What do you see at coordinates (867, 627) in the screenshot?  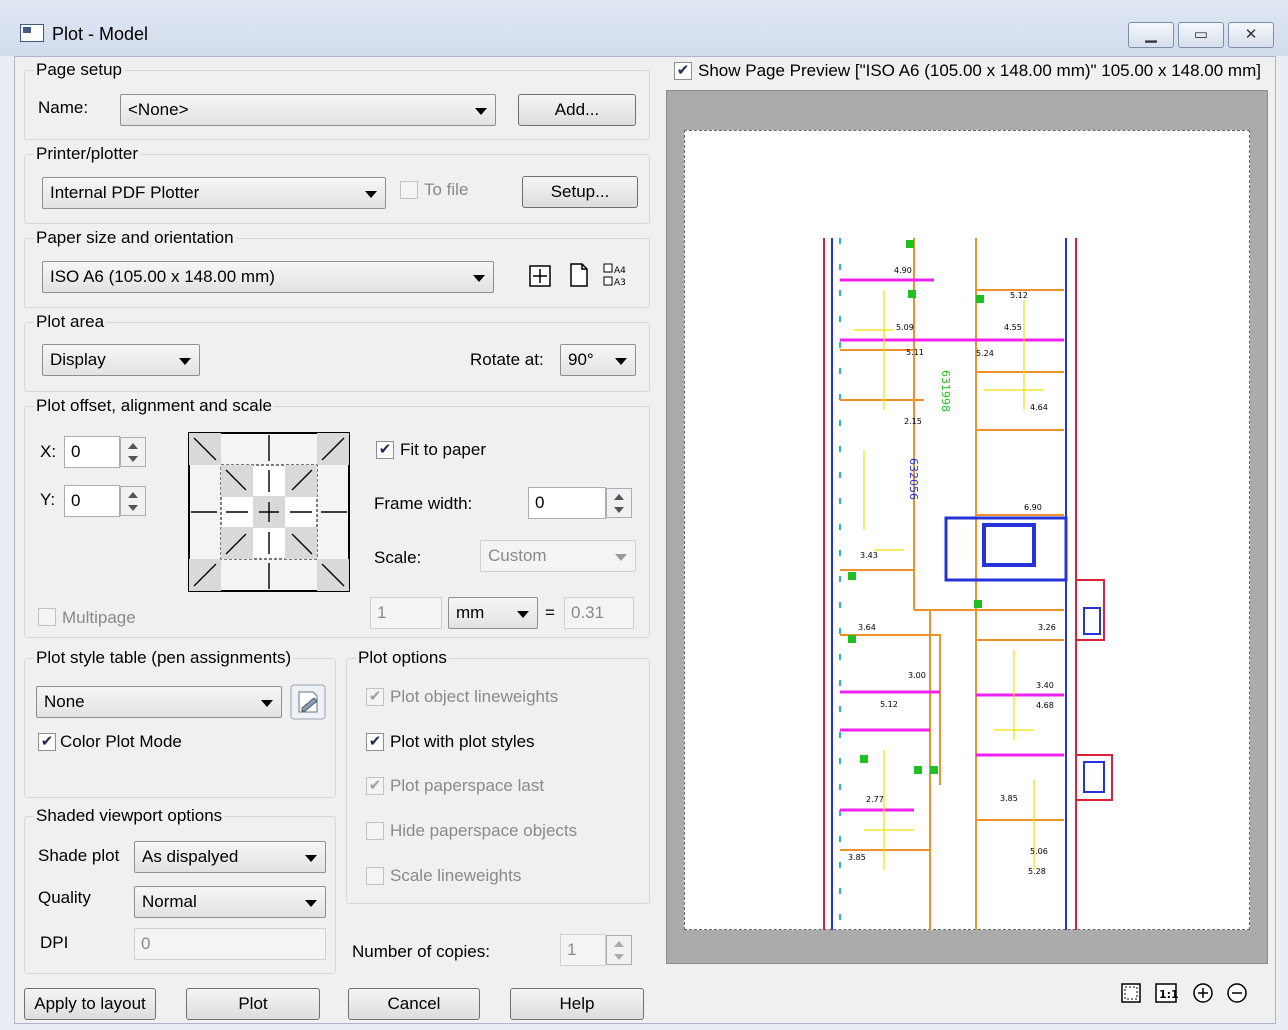 I see `room-label: 3.64` at bounding box center [867, 627].